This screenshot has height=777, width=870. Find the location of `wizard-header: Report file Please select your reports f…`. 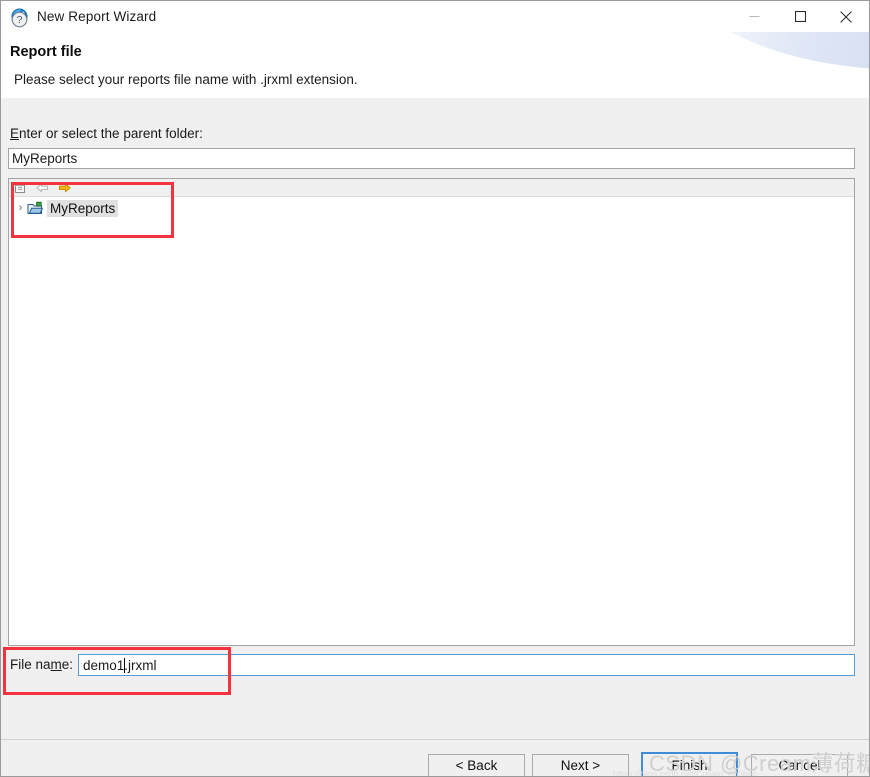

wizard-header: Report file Please select your reports f… is located at coordinates (435, 65).